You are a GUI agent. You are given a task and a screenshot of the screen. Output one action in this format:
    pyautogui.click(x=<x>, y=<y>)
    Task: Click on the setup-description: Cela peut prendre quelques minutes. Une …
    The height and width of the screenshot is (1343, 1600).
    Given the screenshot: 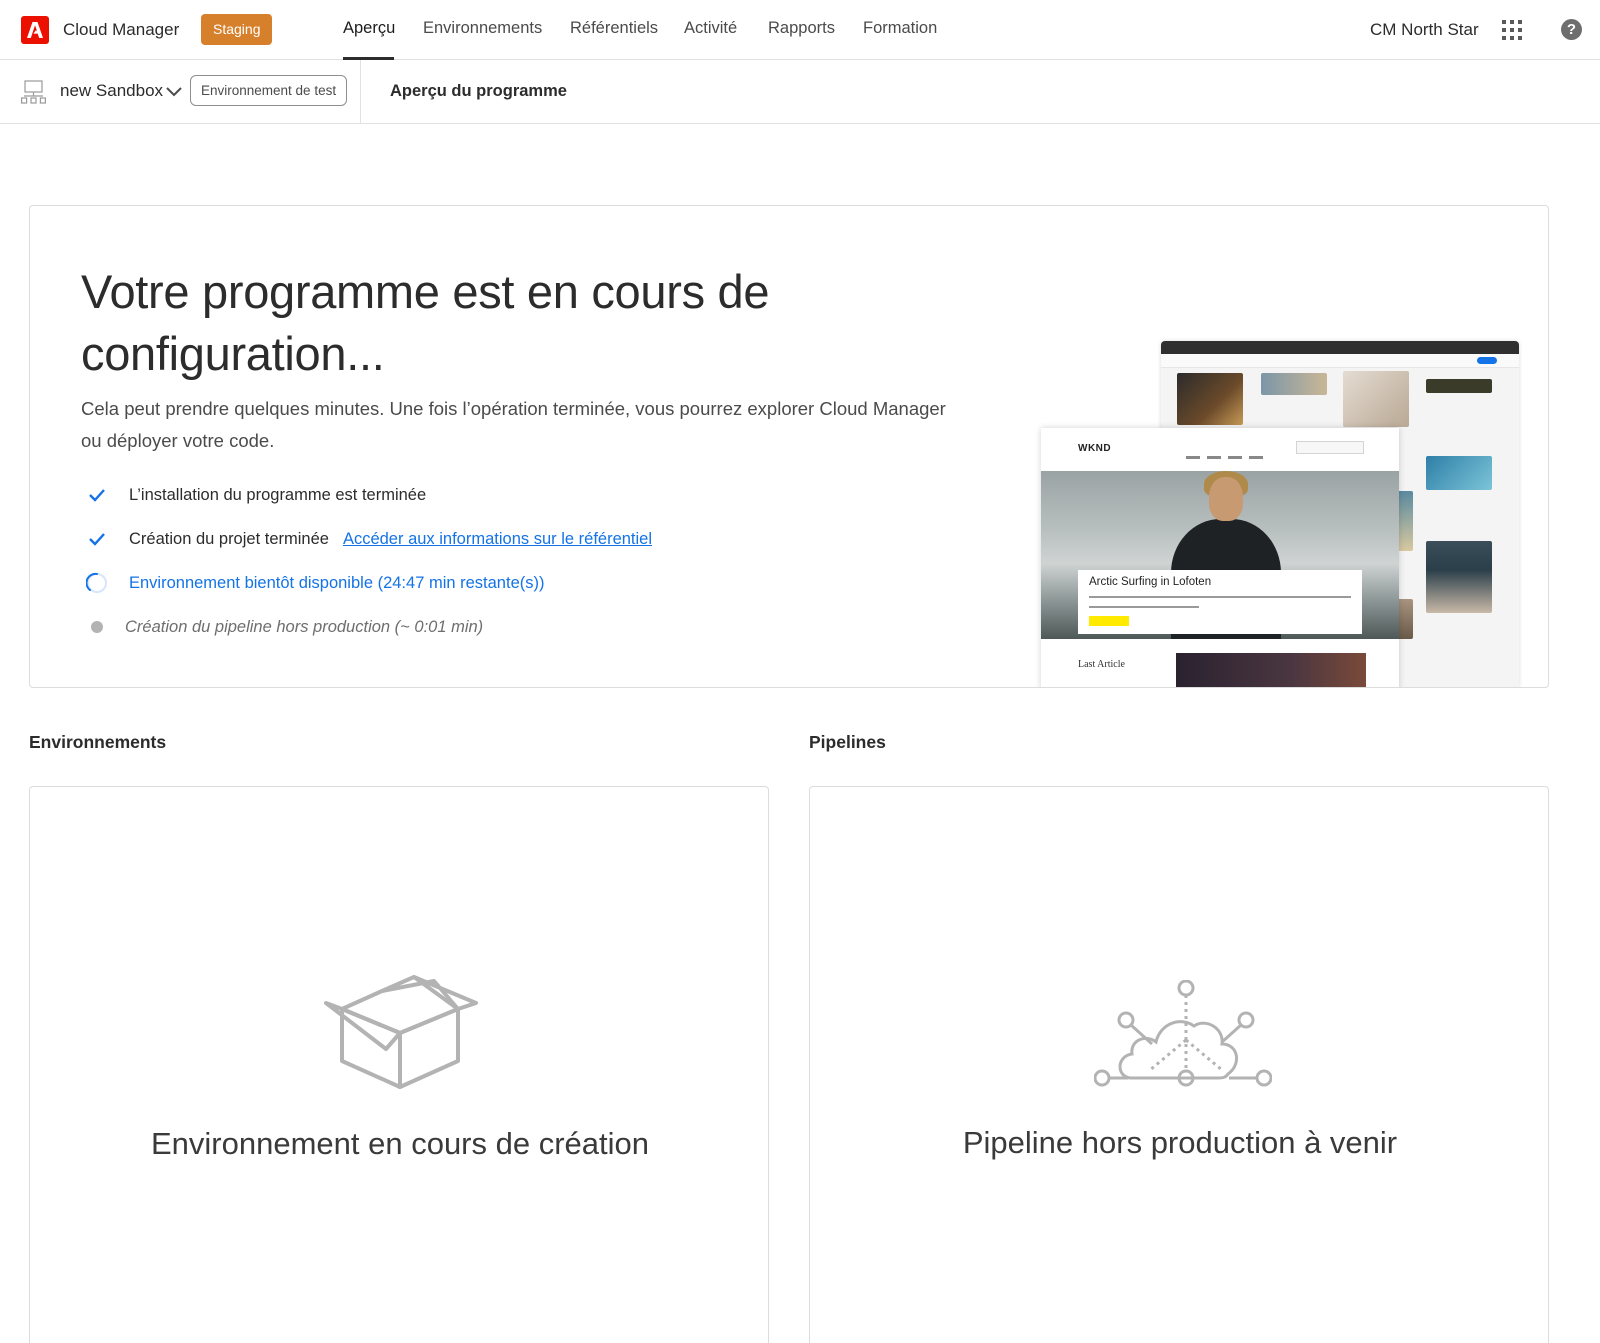 What is the action you would take?
    pyautogui.click(x=513, y=424)
    